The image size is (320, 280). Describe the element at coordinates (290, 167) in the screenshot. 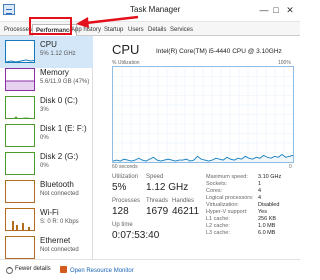

I see `time-axis-min-label: 0` at that location.